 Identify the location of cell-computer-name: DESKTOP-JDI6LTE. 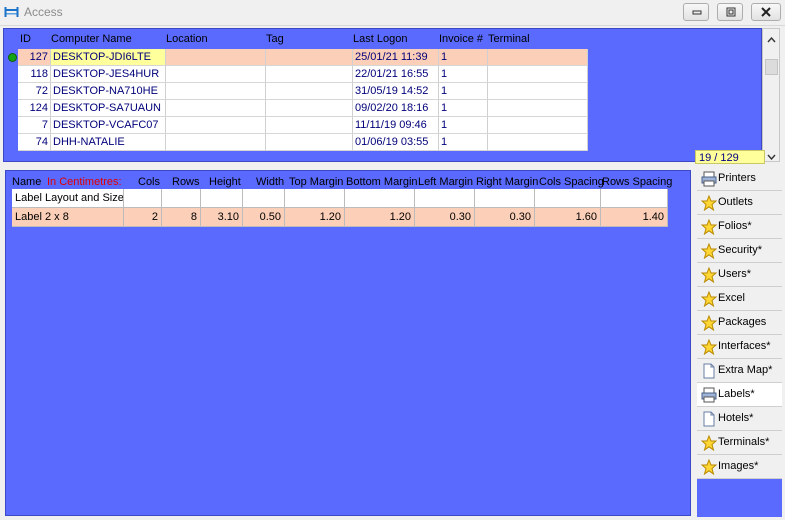
(108, 57).